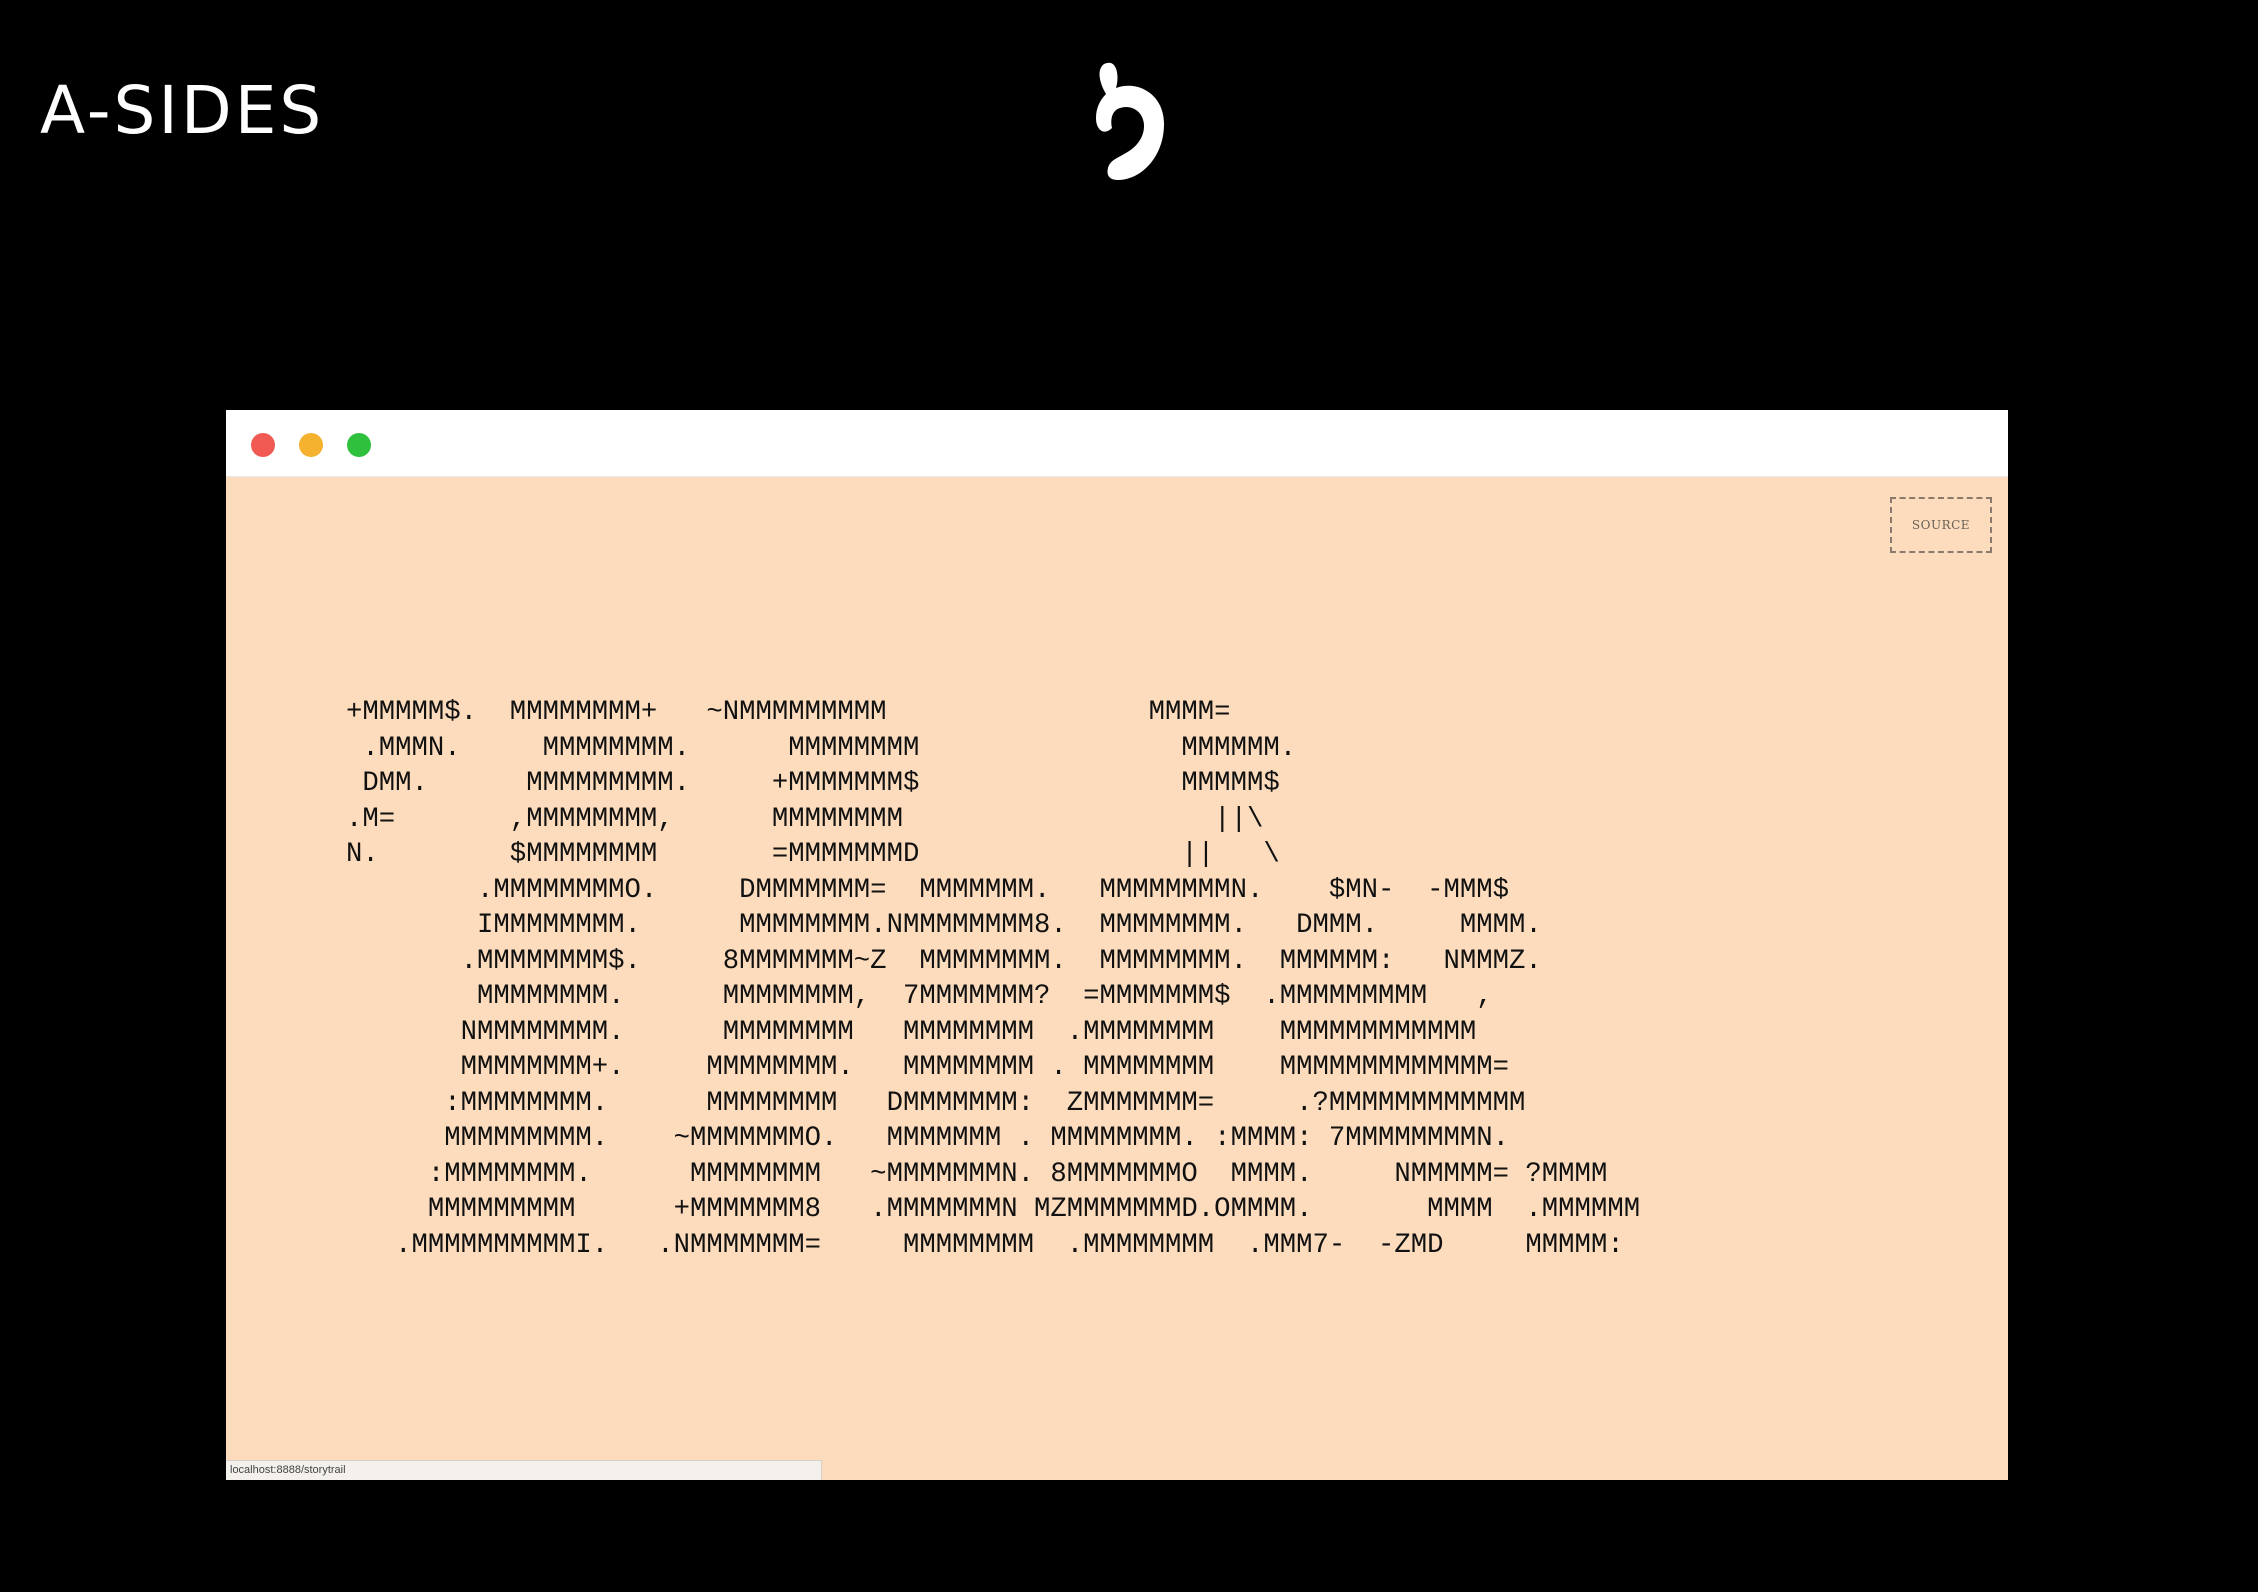 This screenshot has width=2258, height=1592. I want to click on close-window-button, so click(263, 445).